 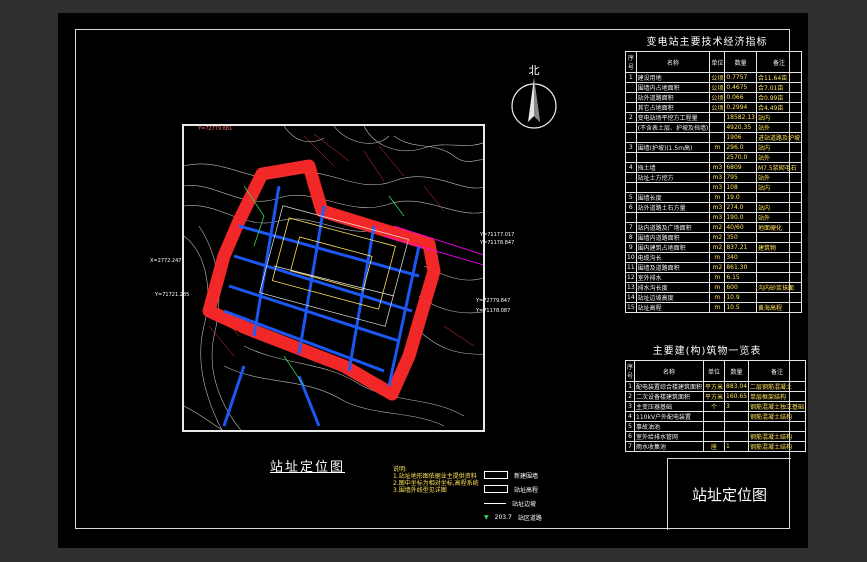 I want to click on table-row: 1 建设用地 公顷 0.7757 合11.64亩, so click(x=714, y=77).